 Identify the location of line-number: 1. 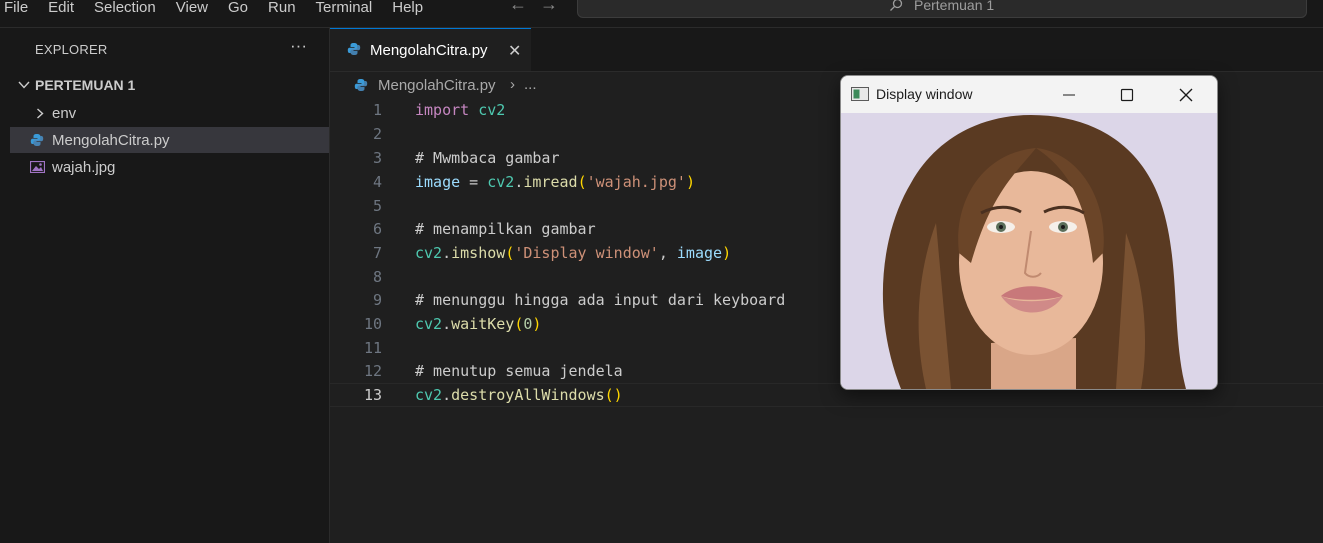
(377, 110).